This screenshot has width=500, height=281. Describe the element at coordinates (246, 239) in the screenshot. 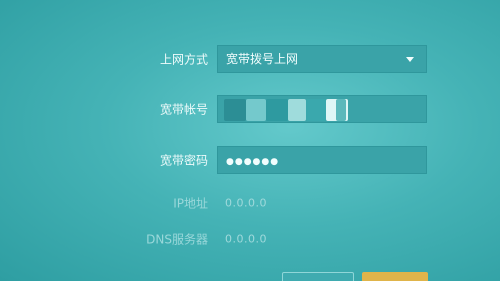

I see `dns-value: 0.0.0.0` at that location.